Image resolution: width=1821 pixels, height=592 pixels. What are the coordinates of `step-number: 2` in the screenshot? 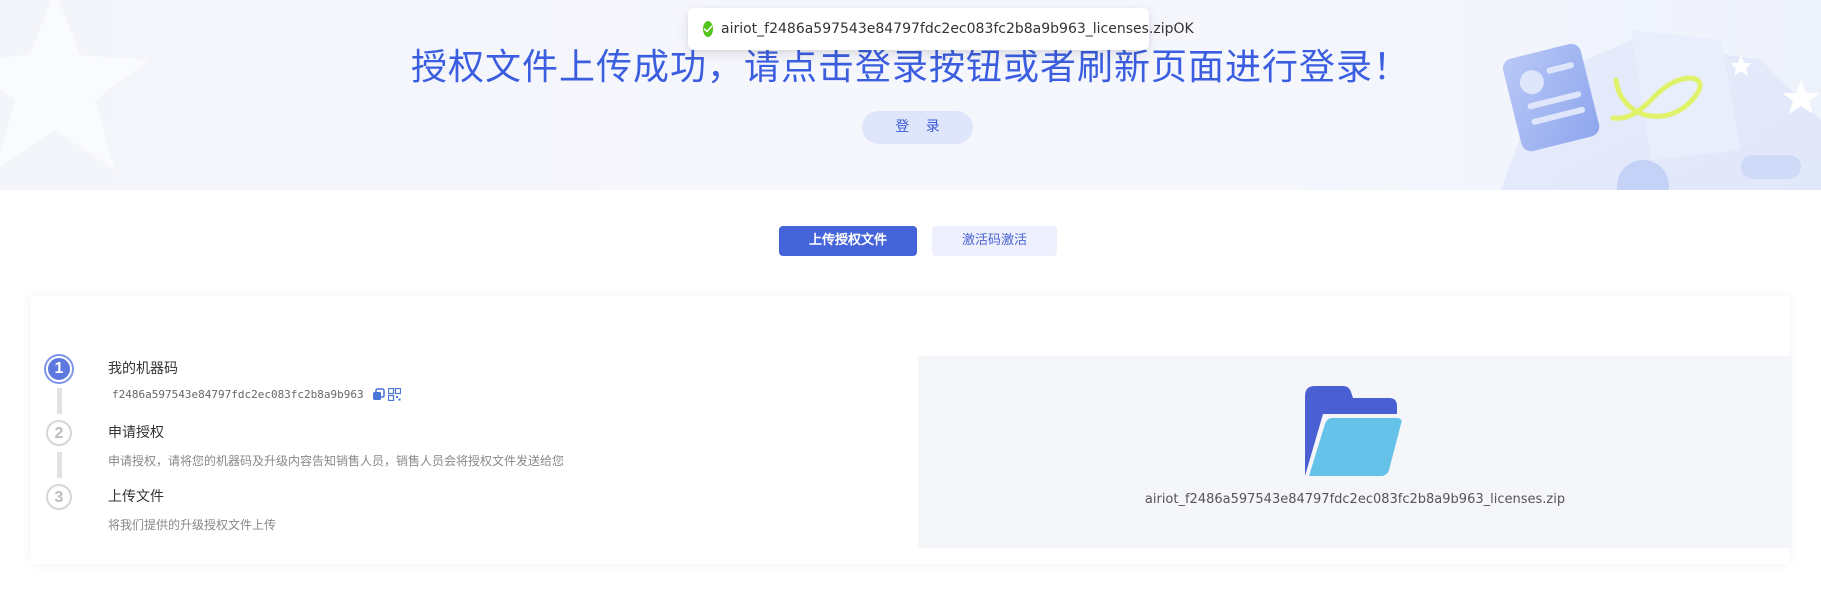 It's located at (59, 433).